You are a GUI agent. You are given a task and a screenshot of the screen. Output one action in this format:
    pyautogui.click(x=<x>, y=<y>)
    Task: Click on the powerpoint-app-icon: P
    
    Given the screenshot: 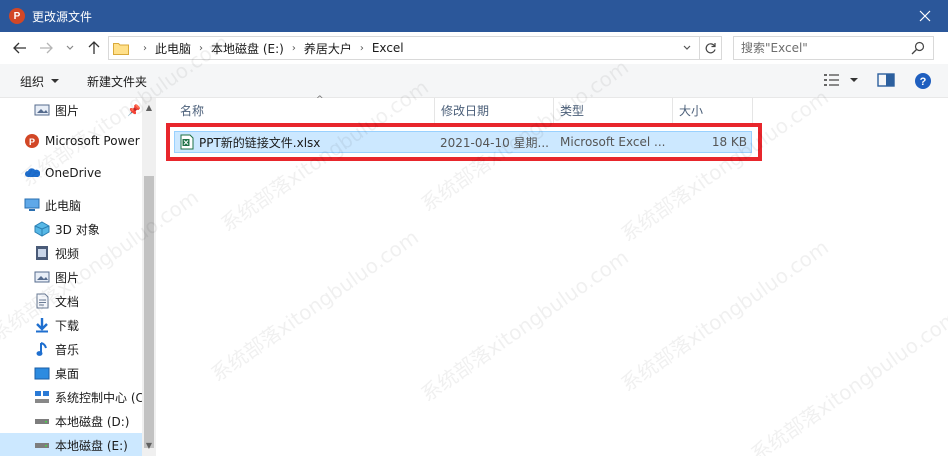 What is the action you would take?
    pyautogui.click(x=17, y=16)
    